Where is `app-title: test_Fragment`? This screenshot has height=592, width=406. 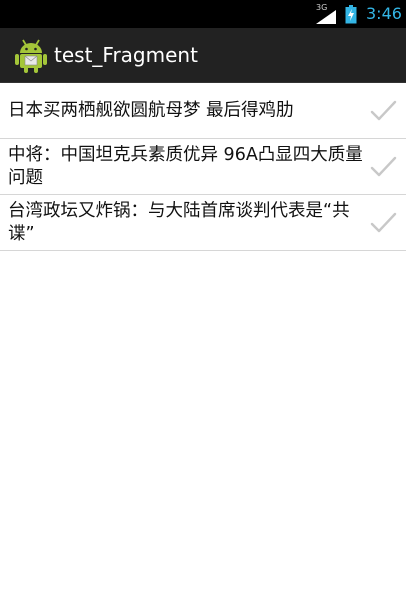 app-title: test_Fragment is located at coordinates (126, 55).